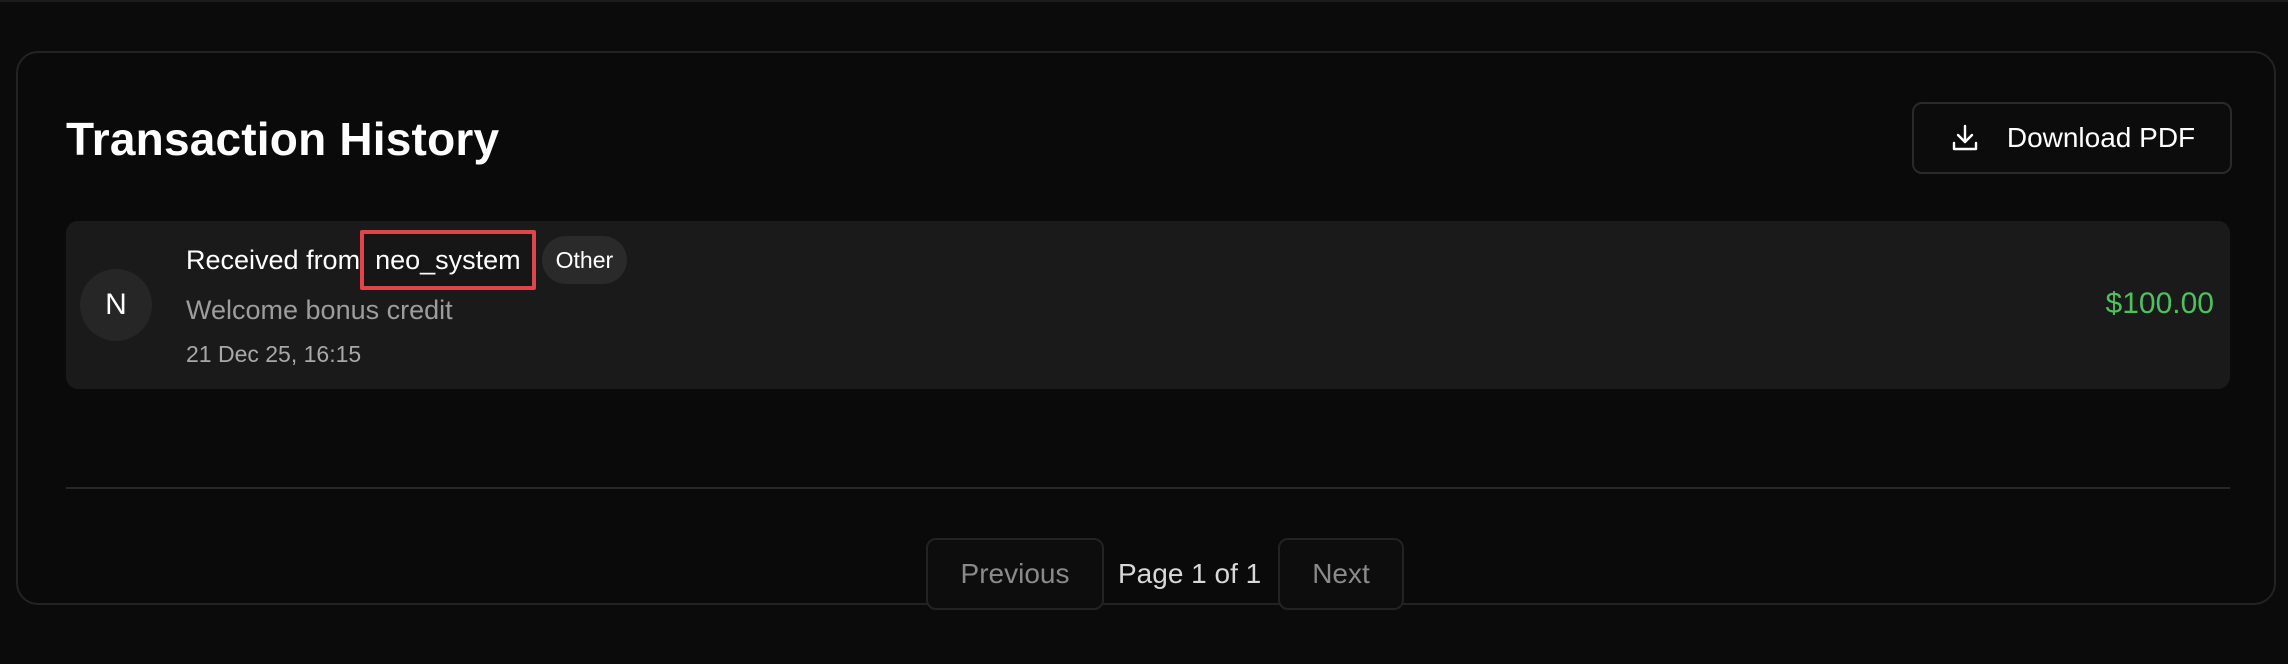 This screenshot has width=2288, height=664. I want to click on transaction-description: Welcome bonus credit, so click(319, 310).